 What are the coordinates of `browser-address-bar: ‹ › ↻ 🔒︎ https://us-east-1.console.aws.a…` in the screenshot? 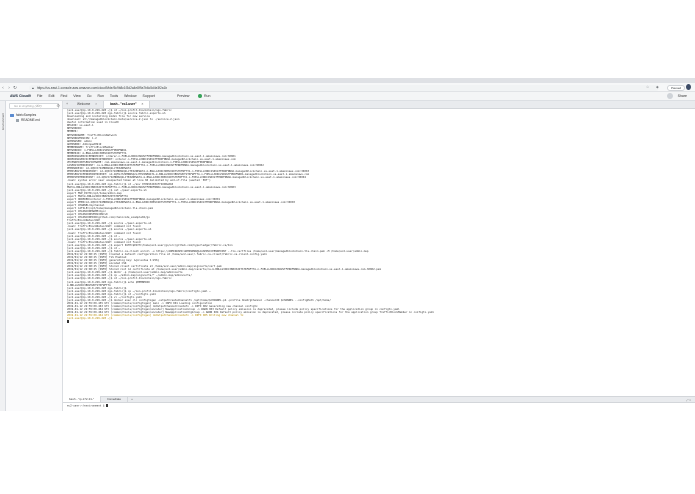 It's located at (347, 87).